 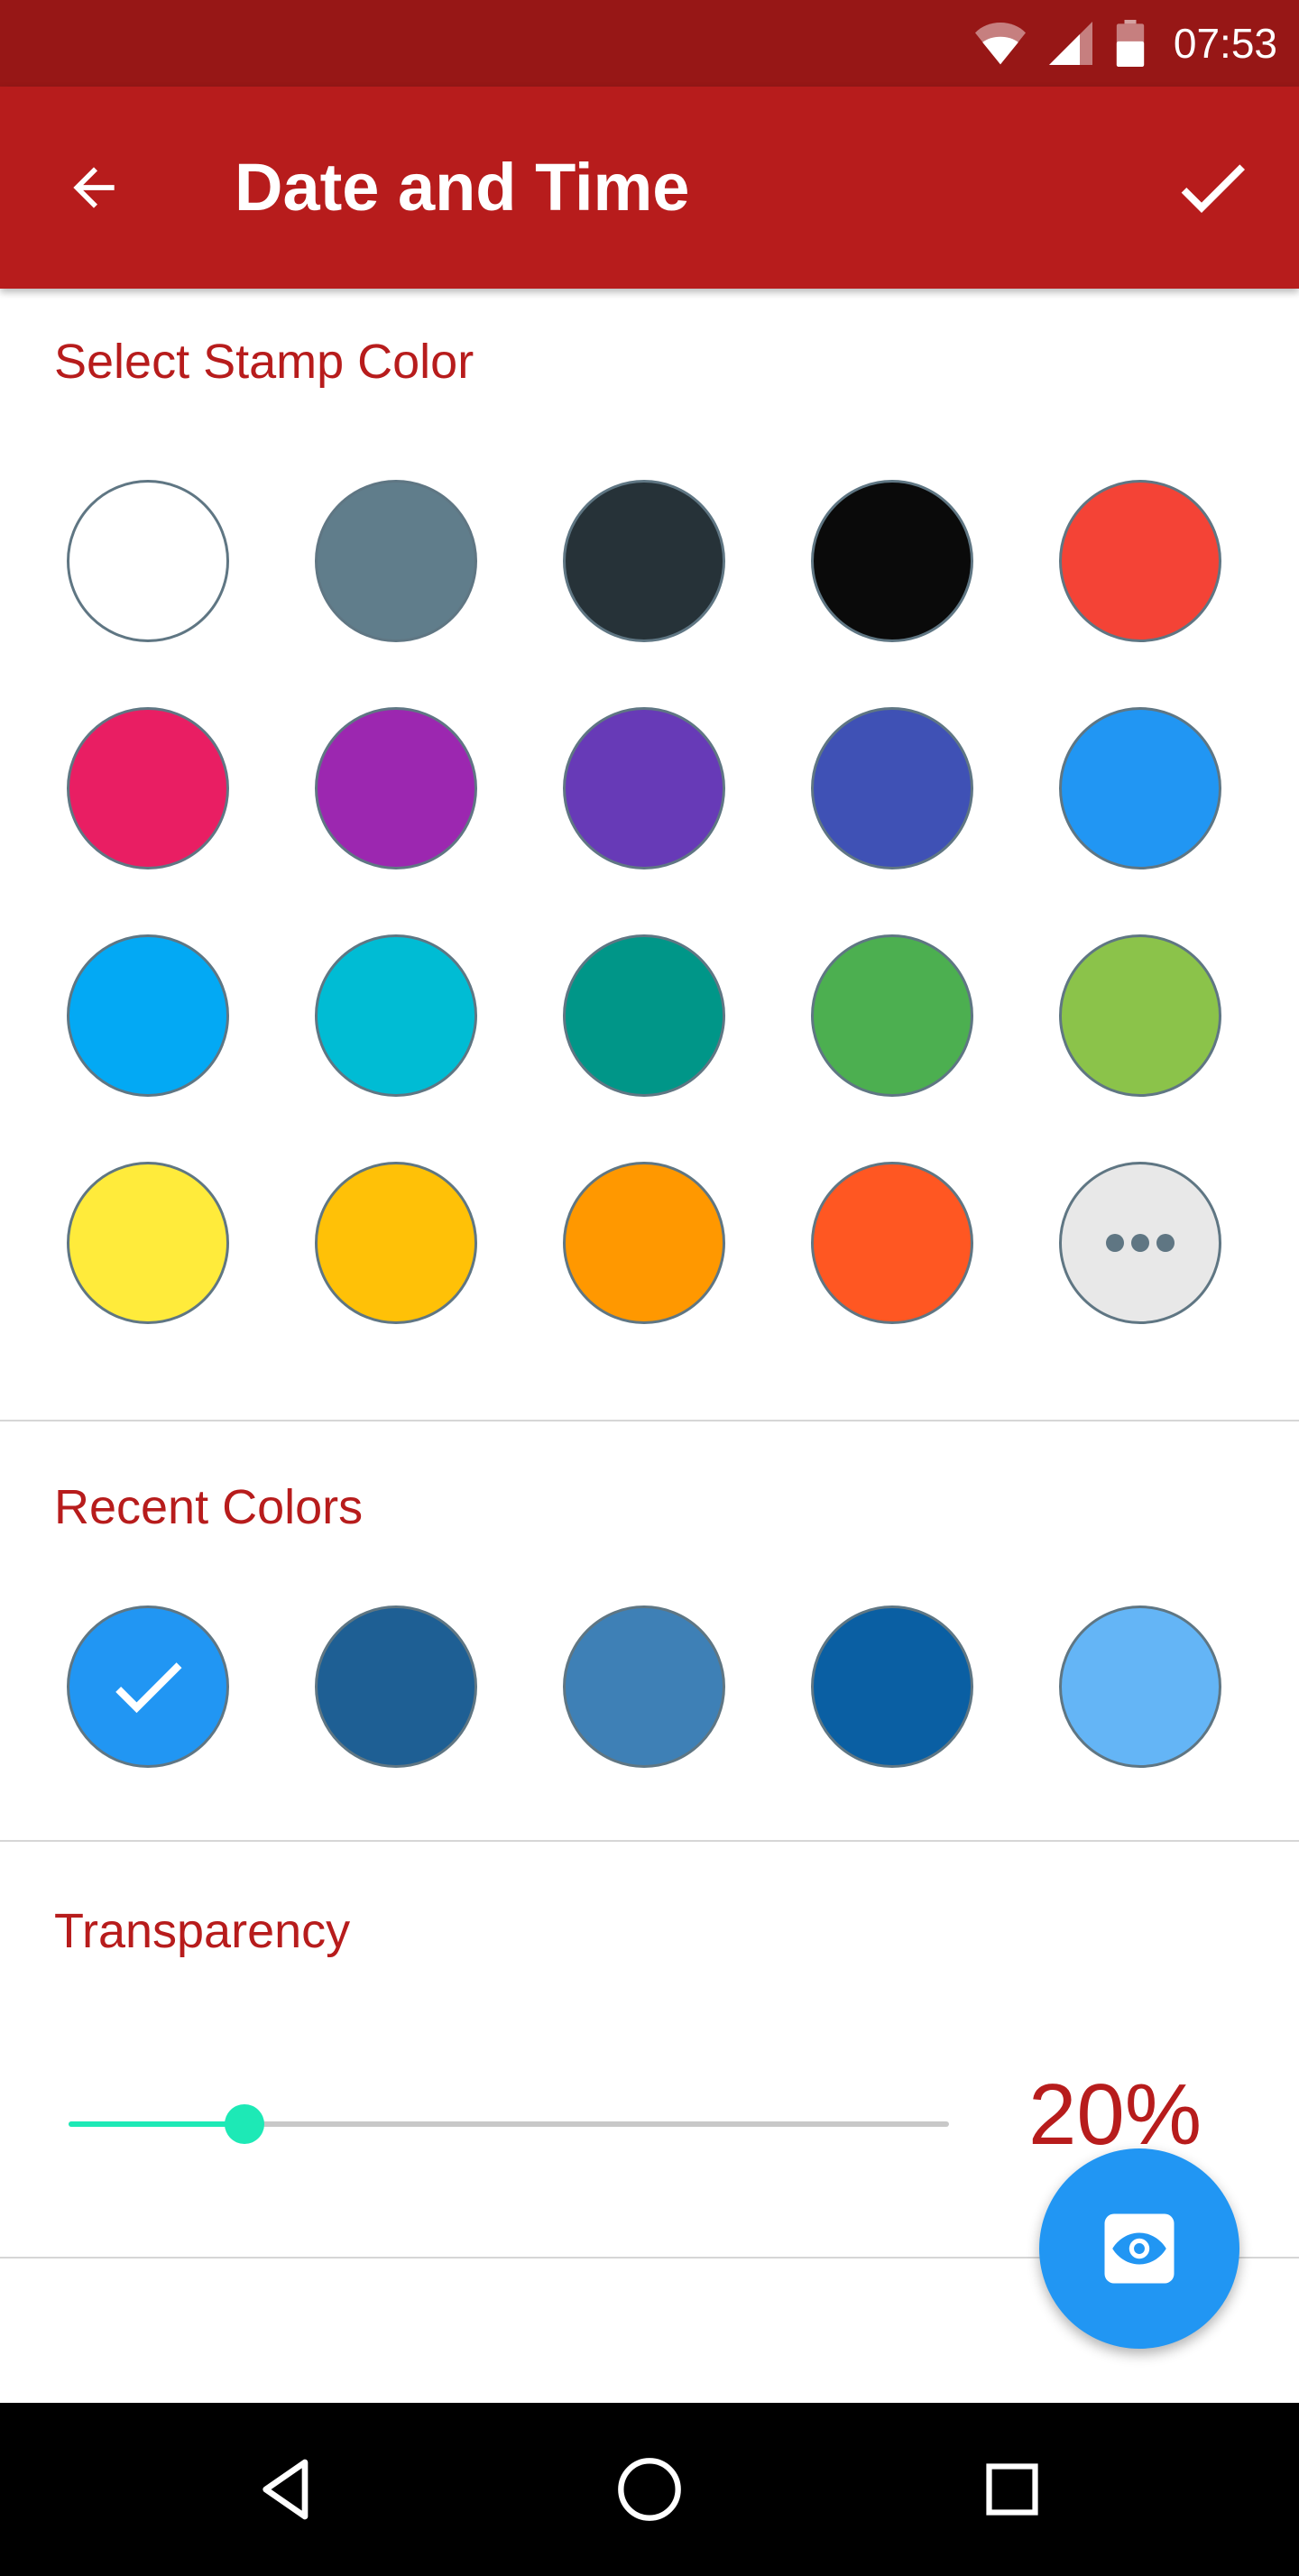 I want to click on confirm-button, so click(x=1212, y=188).